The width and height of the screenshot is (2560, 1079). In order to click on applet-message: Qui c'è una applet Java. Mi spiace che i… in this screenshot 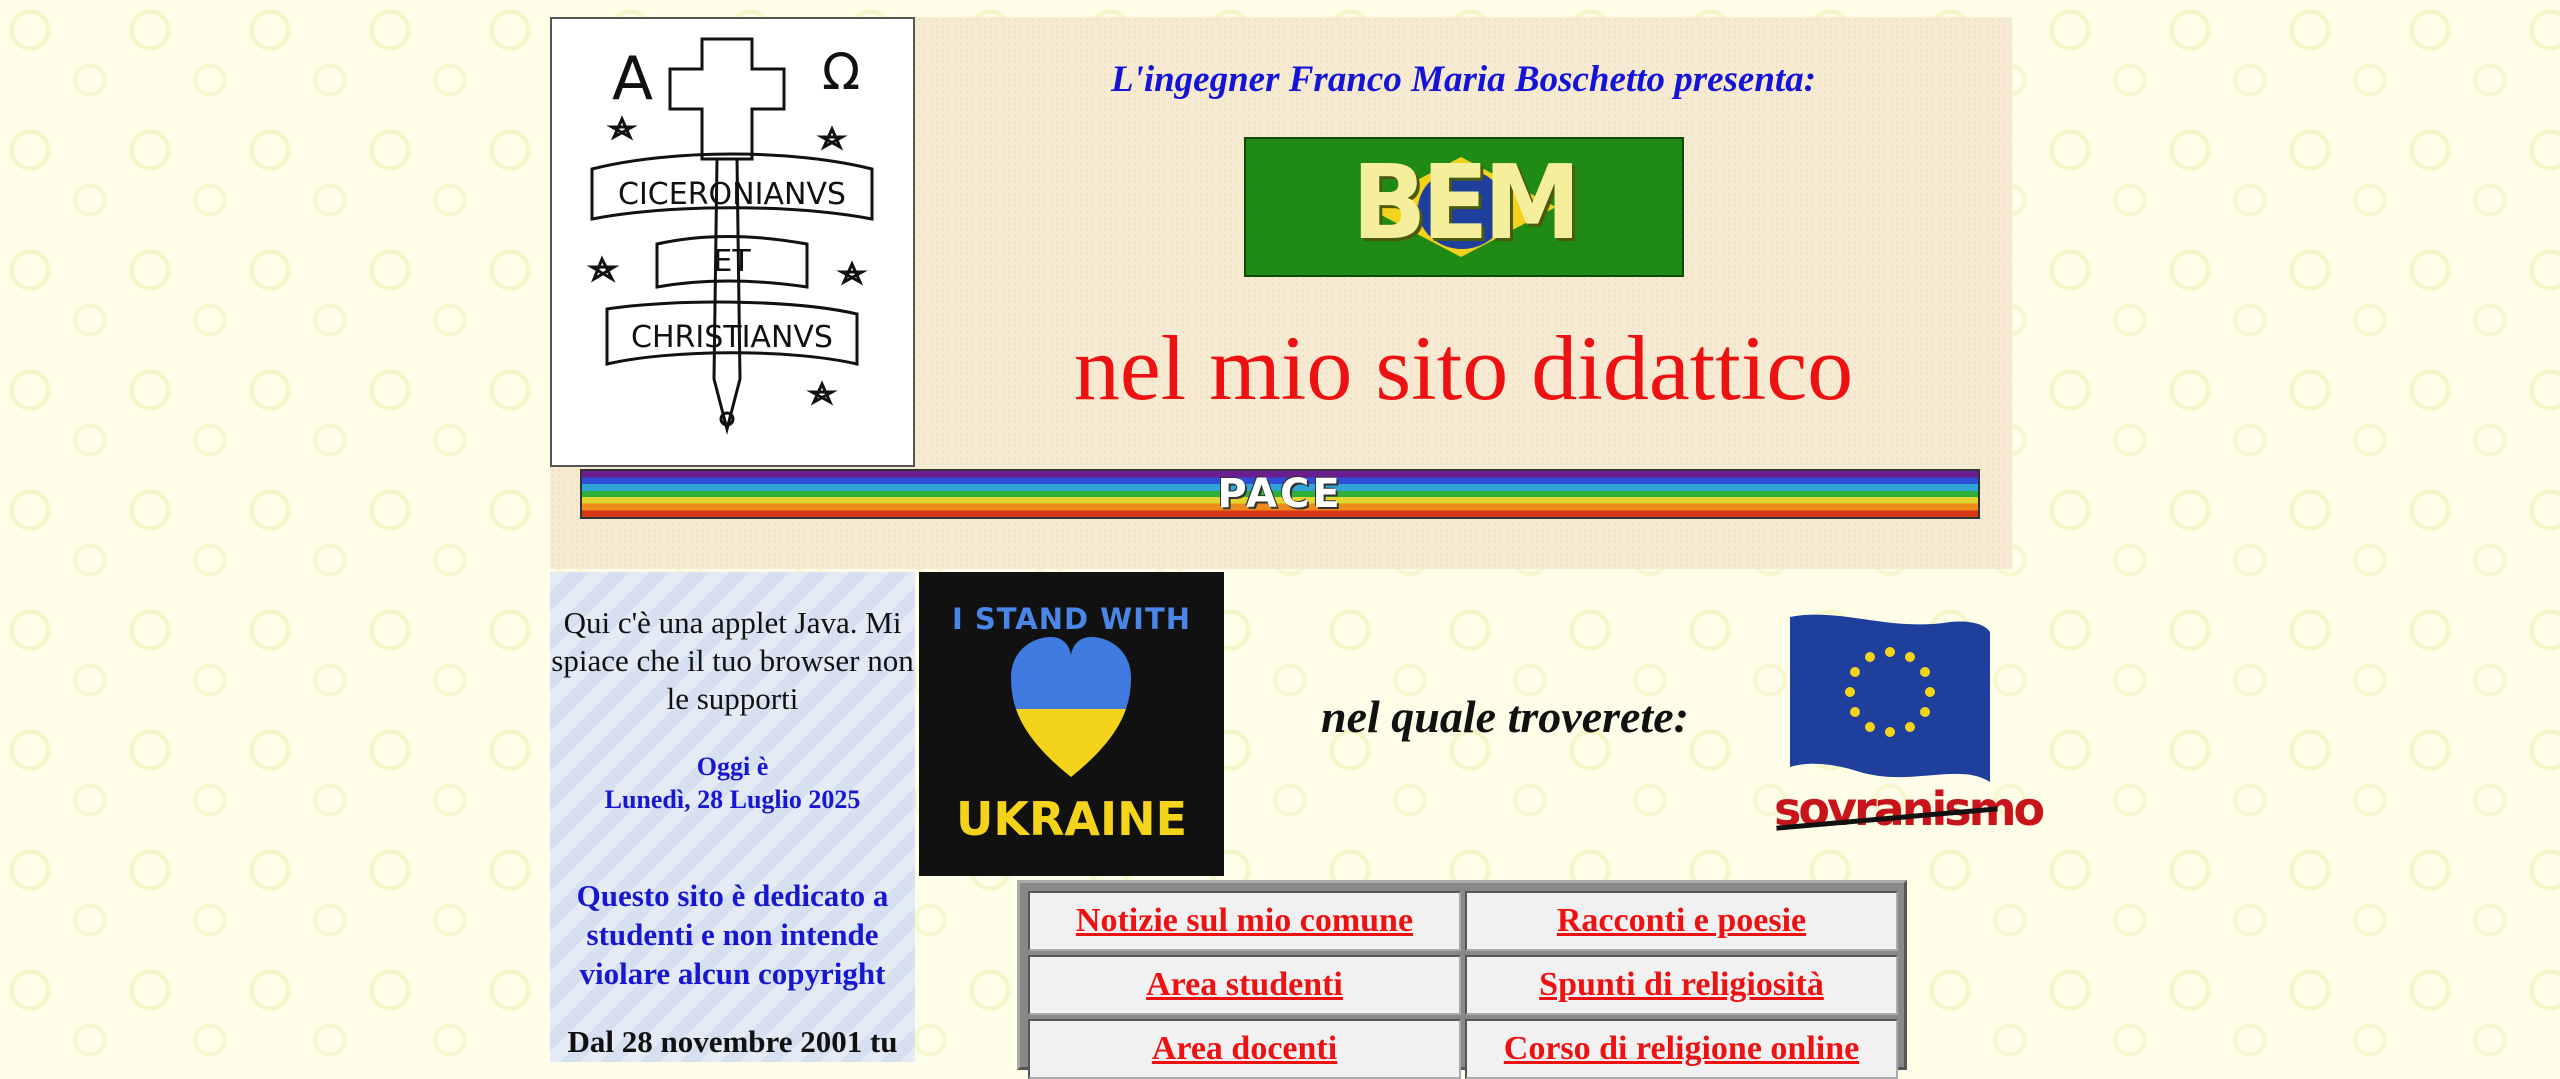, I will do `click(732, 660)`.